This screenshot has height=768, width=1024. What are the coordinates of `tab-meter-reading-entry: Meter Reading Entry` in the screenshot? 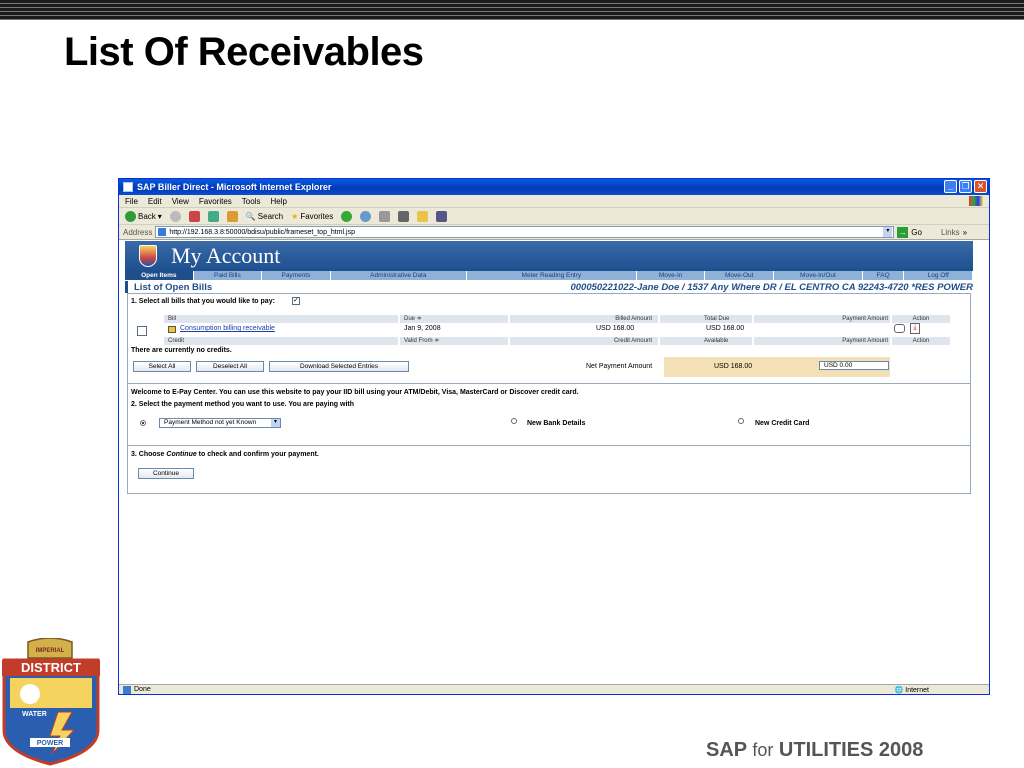 It's located at (552, 275).